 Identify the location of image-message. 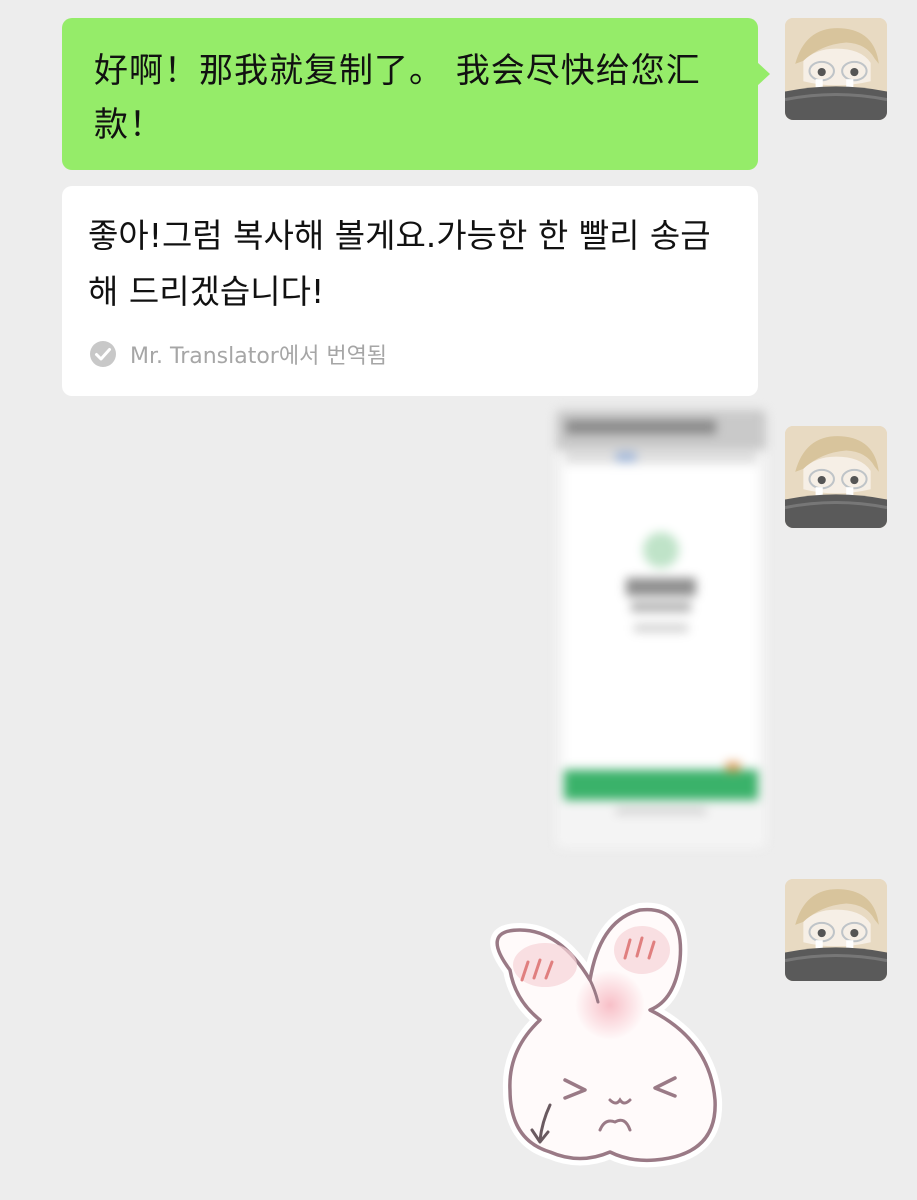
(661, 629).